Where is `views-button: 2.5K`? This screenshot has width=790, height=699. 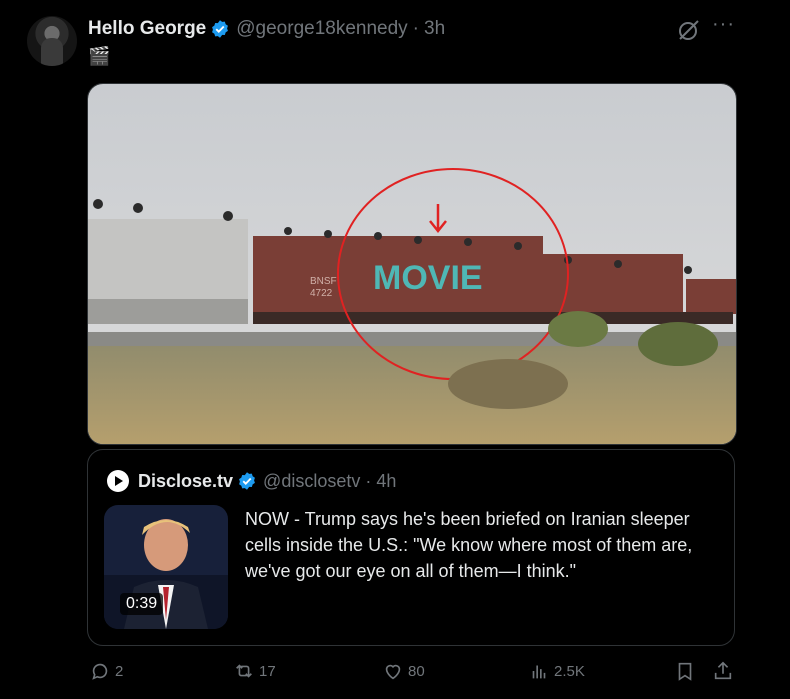 views-button: 2.5K is located at coordinates (556, 671).